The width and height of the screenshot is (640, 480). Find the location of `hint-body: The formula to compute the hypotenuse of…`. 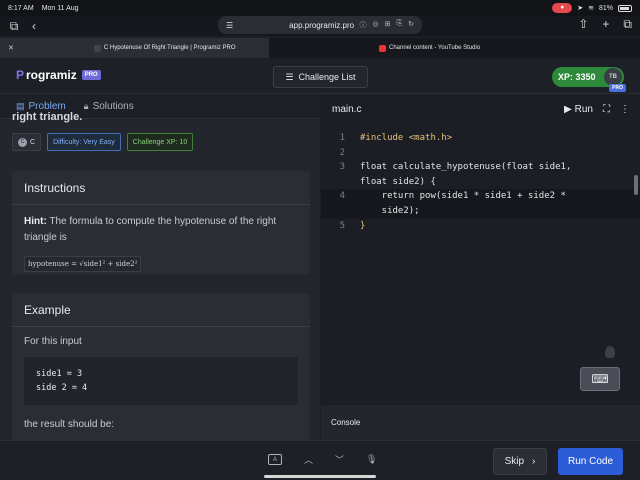

hint-body: The formula to compute the hypotenuse of… is located at coordinates (150, 229).